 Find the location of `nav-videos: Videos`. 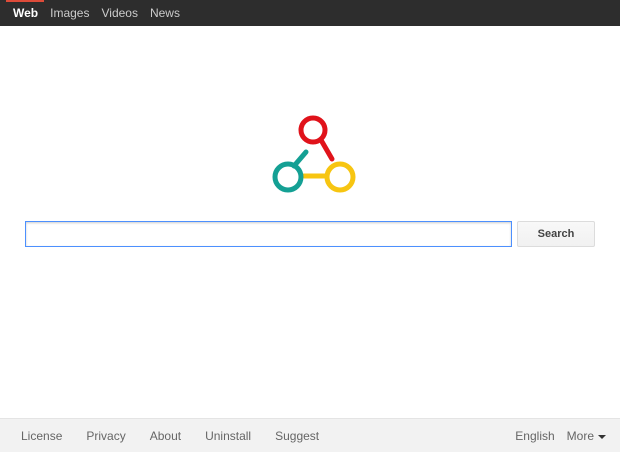

nav-videos: Videos is located at coordinates (119, 13).